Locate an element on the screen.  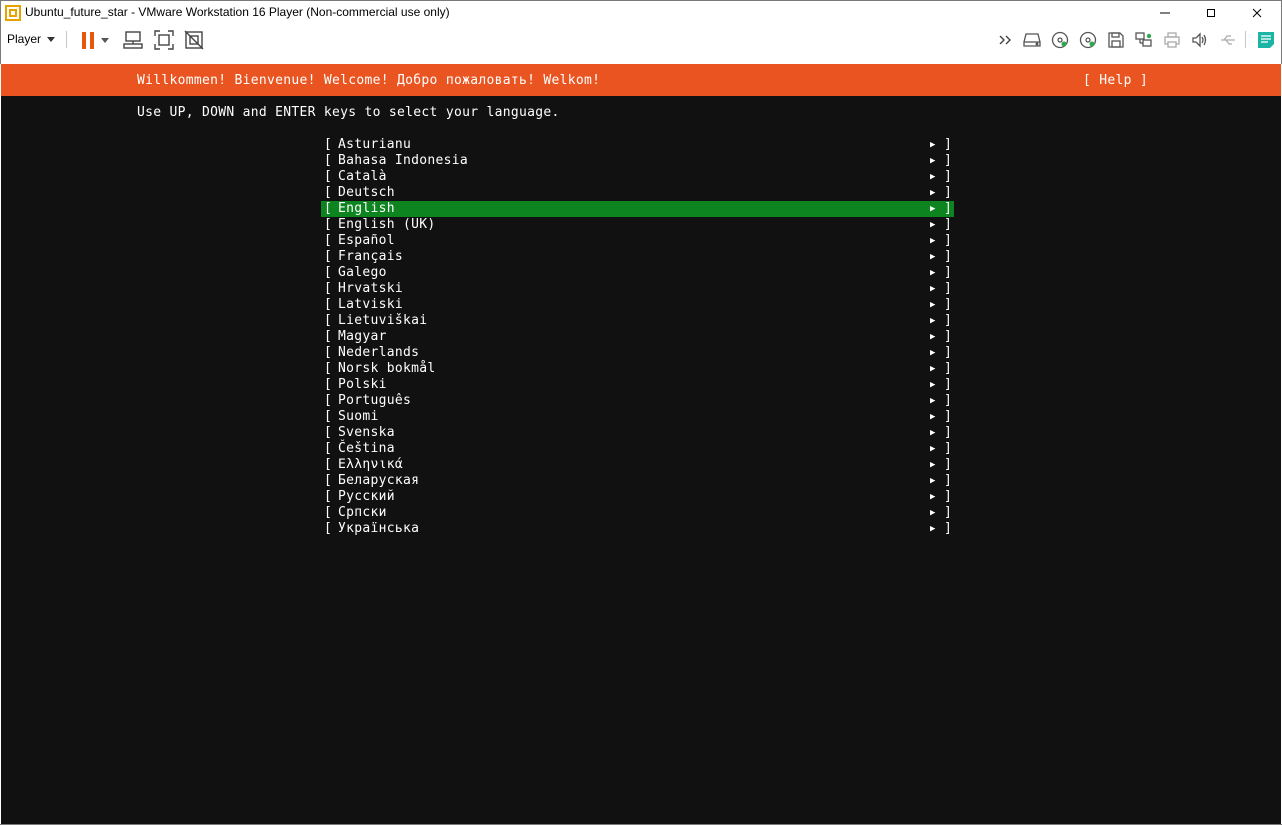
chevron-down-icon is located at coordinates (51, 39).